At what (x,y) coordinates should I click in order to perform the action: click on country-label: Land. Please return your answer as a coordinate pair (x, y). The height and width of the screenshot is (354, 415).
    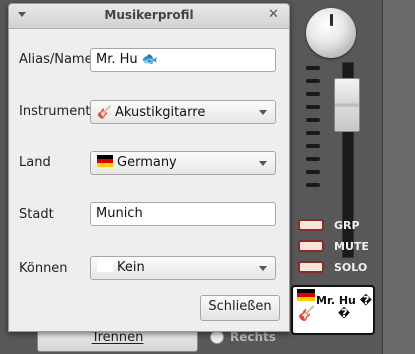
    Looking at the image, I should click on (35, 162).